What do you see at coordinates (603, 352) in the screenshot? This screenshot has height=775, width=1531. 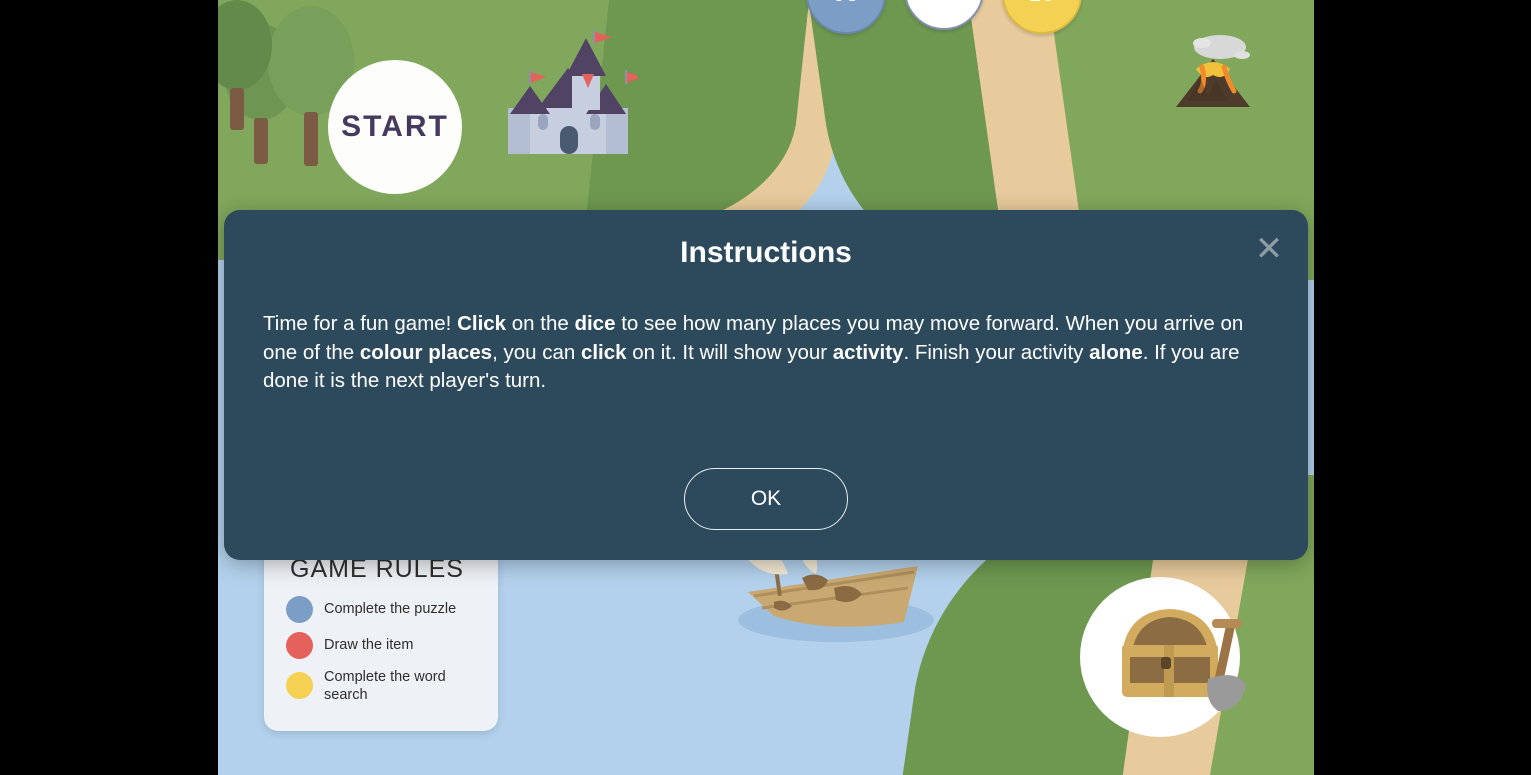 I see `emphasis-text: click` at bounding box center [603, 352].